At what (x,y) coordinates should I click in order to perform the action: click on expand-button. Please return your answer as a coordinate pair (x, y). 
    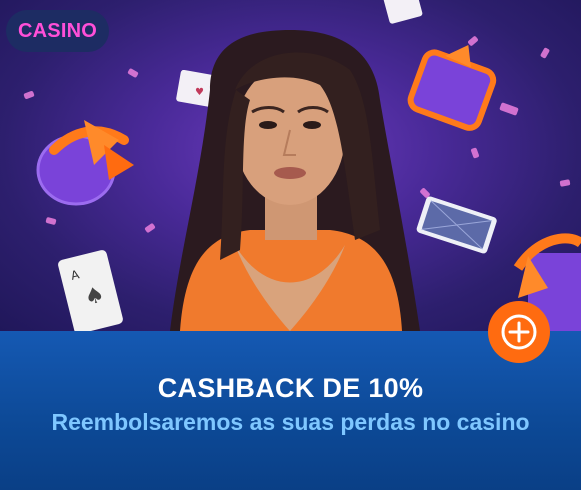
    Looking at the image, I should click on (519, 332).